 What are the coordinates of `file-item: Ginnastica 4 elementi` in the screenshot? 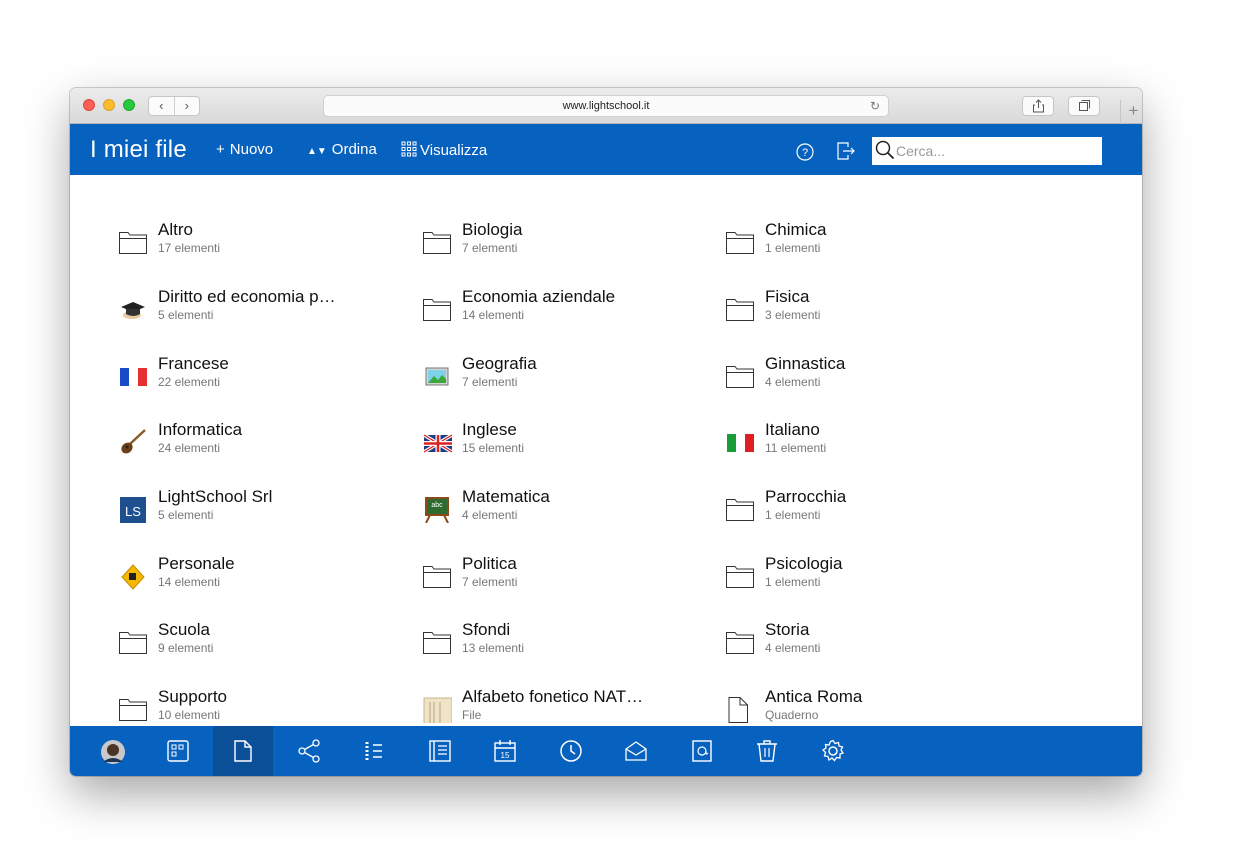 It's located at (870, 379).